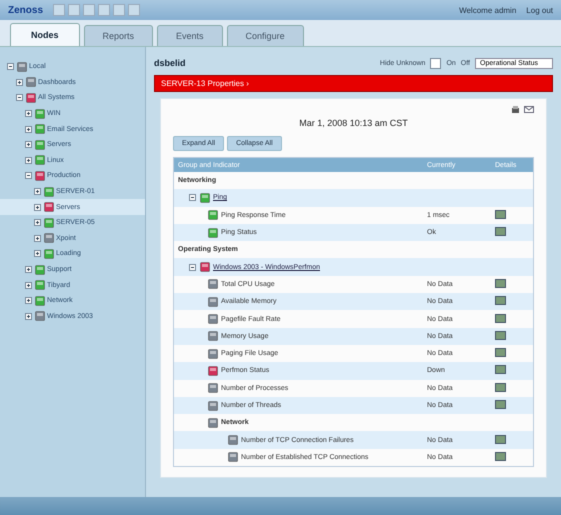 The width and height of the screenshot is (561, 515). I want to click on nav-tab: Nodes, so click(45, 34).